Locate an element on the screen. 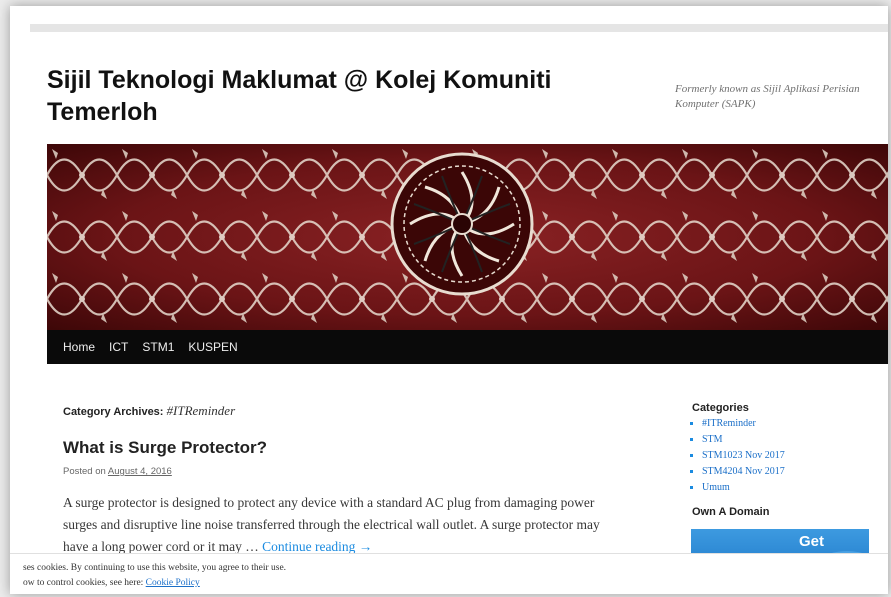 The width and height of the screenshot is (891, 597). category-item: STM is located at coordinates (792, 440).